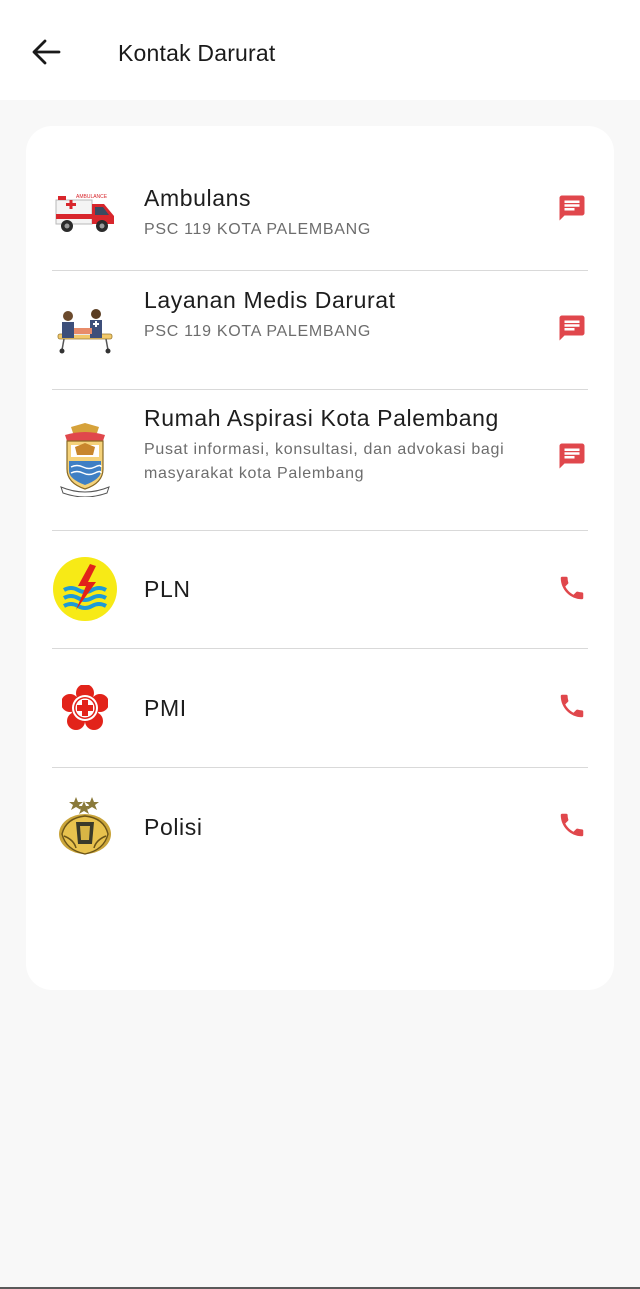 This screenshot has width=640, height=1289. Describe the element at coordinates (167, 589) in the screenshot. I see `contact-name: PLN` at that location.